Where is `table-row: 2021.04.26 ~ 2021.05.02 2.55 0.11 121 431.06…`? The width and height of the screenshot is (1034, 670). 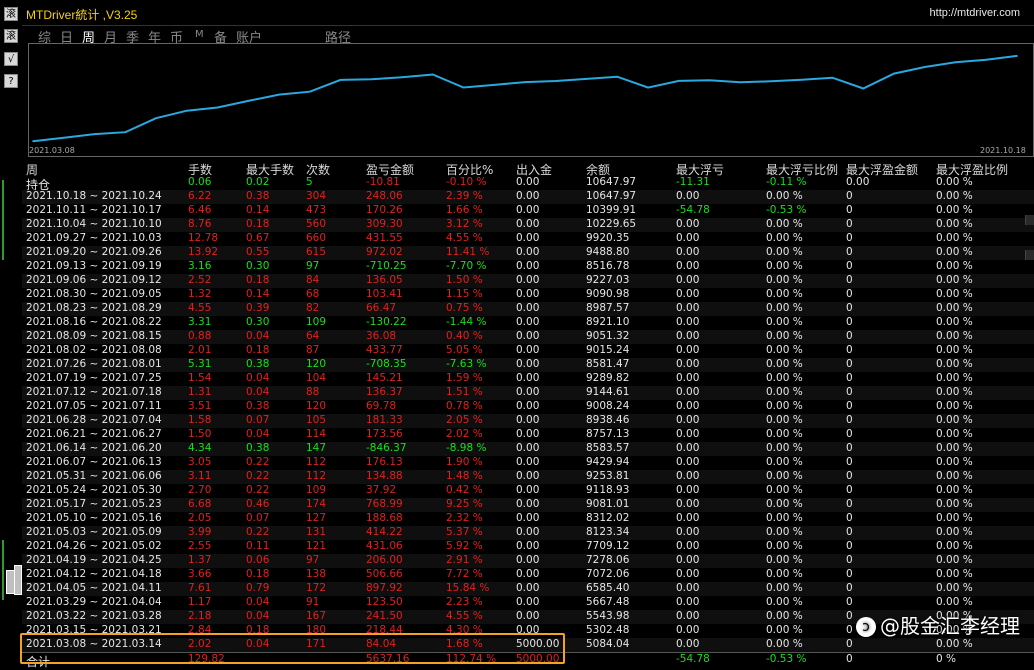 table-row: 2021.04.26 ~ 2021.05.02 2.55 0.11 121 431.06… is located at coordinates (528, 547).